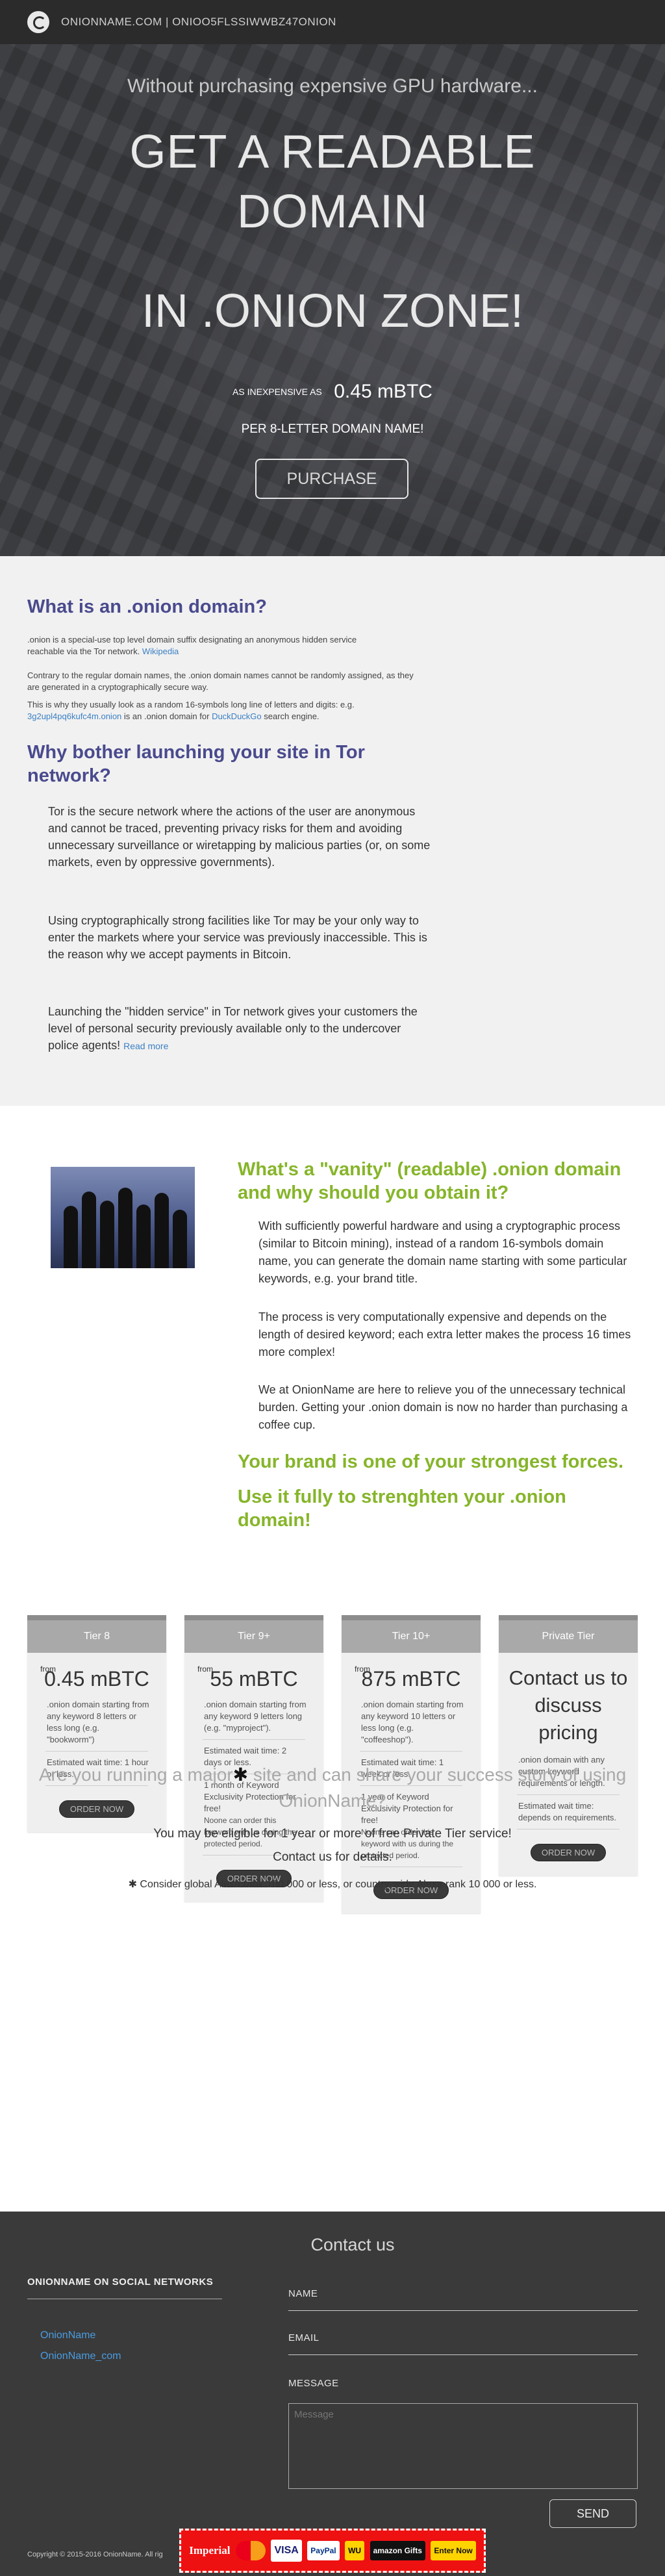  I want to click on headline-line-1: GET A READABLE, so click(332, 152).